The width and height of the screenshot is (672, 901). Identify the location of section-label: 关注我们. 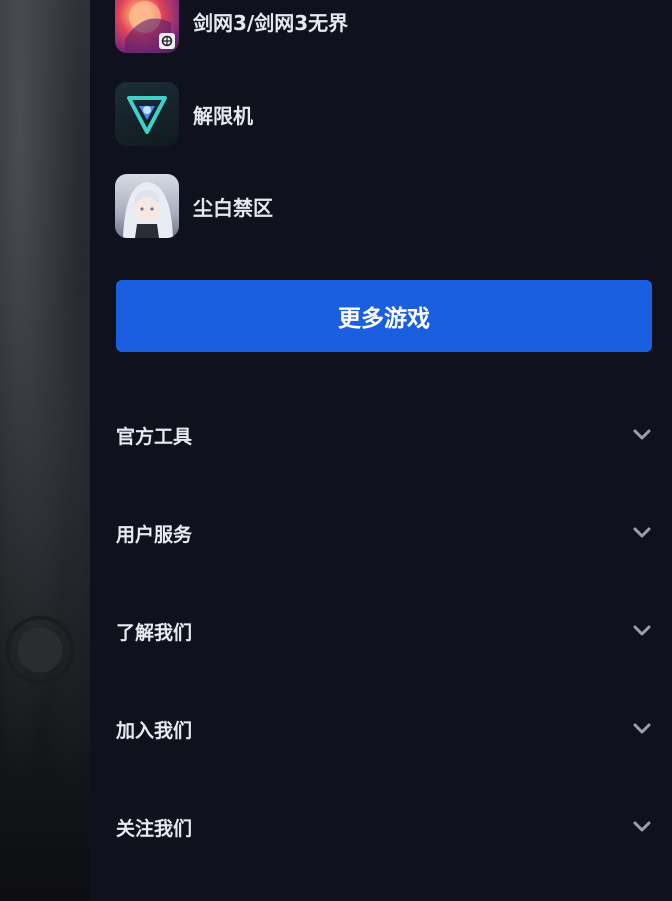
(154, 828).